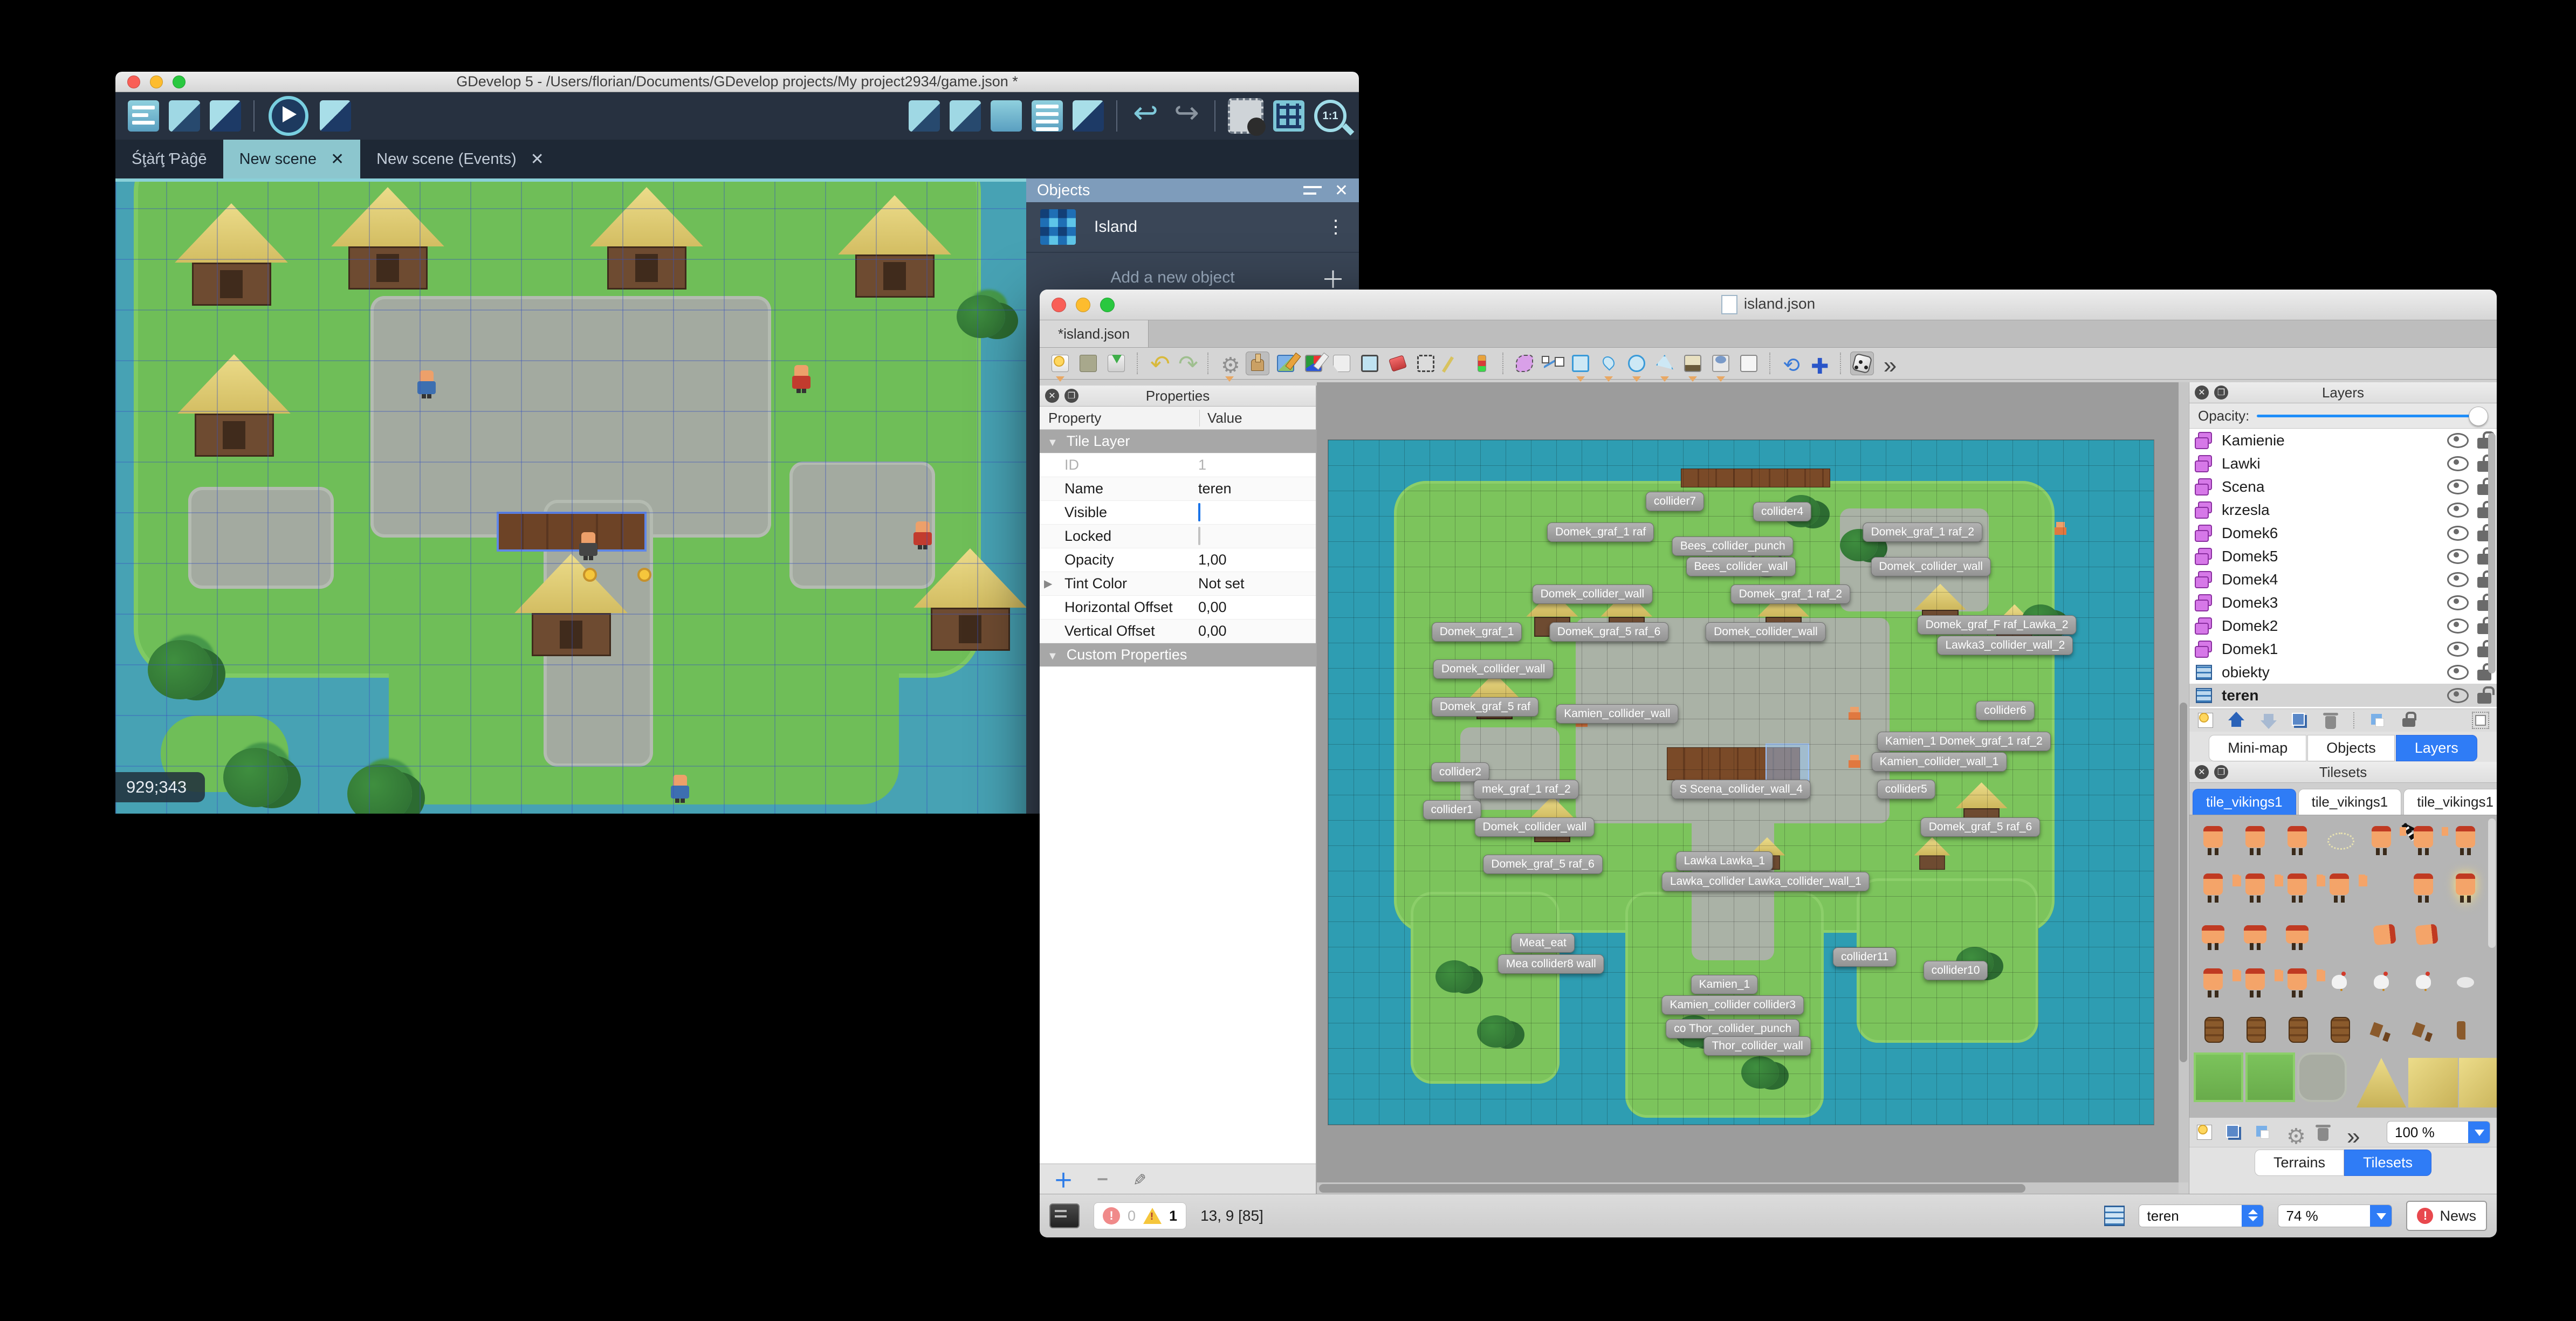 This screenshot has height=1321, width=2576. I want to click on expand-icon: ▶, so click(1053, 584).